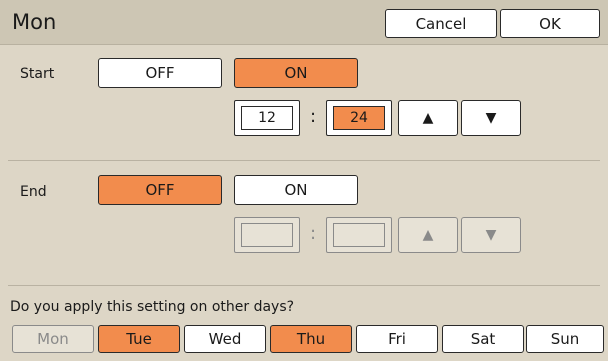 This screenshot has width=608, height=361. Describe the element at coordinates (311, 339) in the screenshot. I see `day-button-thu: Thu` at that location.